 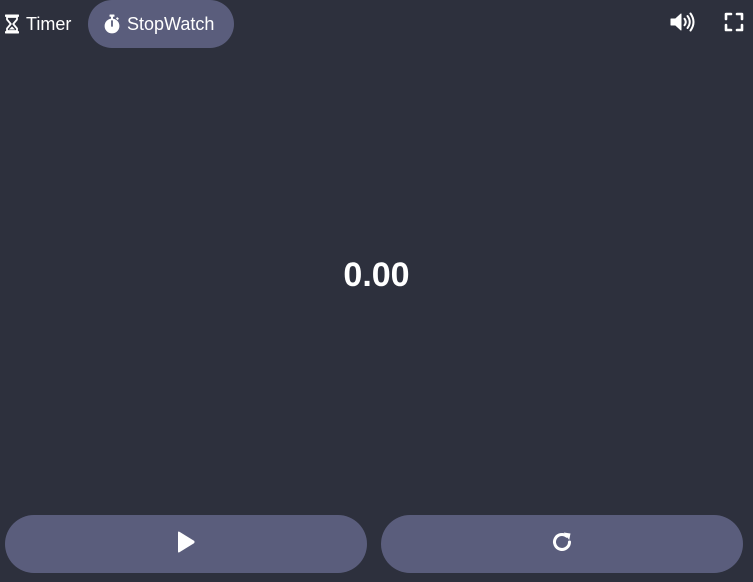 I want to click on play-icon, so click(x=186, y=544).